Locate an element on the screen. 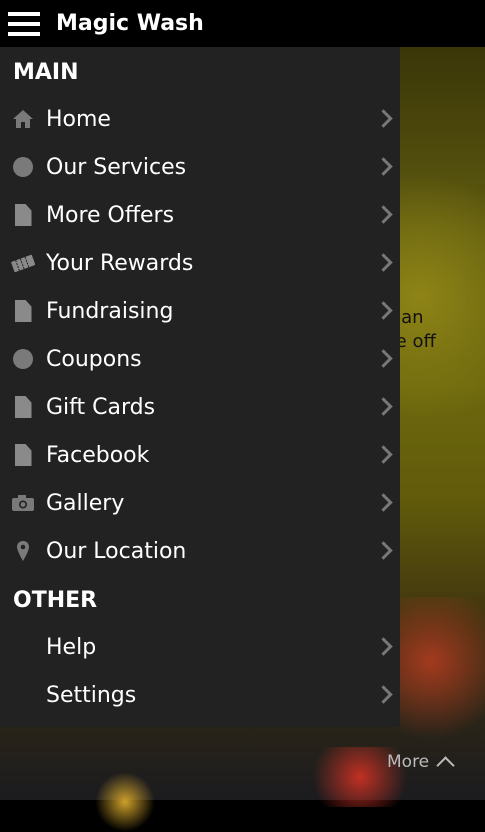 This screenshot has width=485, height=832. drawer-item-label: Settings is located at coordinates (91, 695).